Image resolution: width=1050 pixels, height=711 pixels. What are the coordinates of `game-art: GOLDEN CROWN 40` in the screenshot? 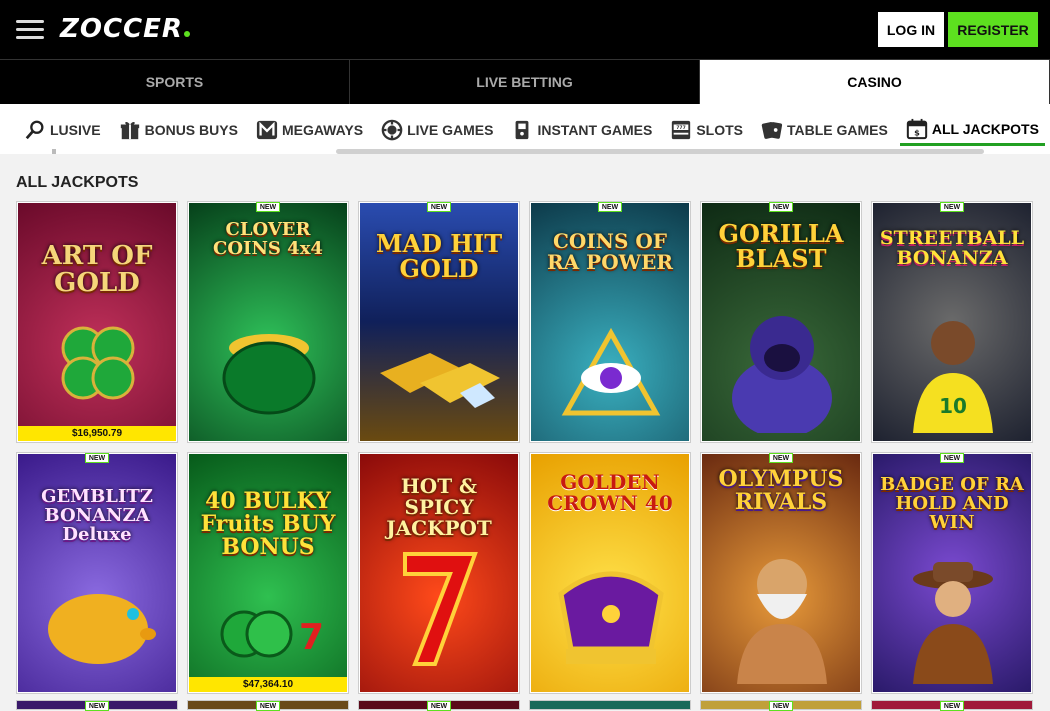 It's located at (610, 573).